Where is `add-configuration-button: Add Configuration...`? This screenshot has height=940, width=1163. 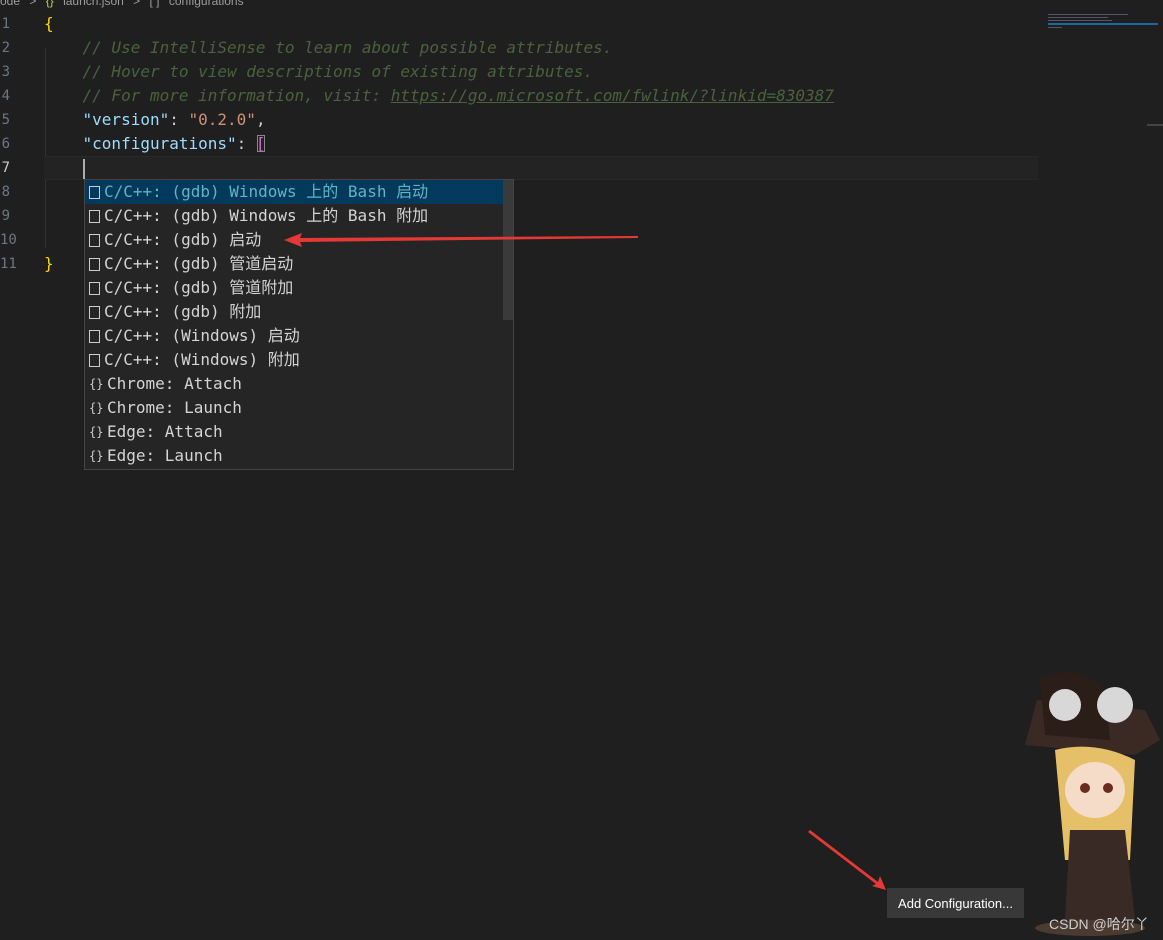
add-configuration-button: Add Configuration... is located at coordinates (955, 903).